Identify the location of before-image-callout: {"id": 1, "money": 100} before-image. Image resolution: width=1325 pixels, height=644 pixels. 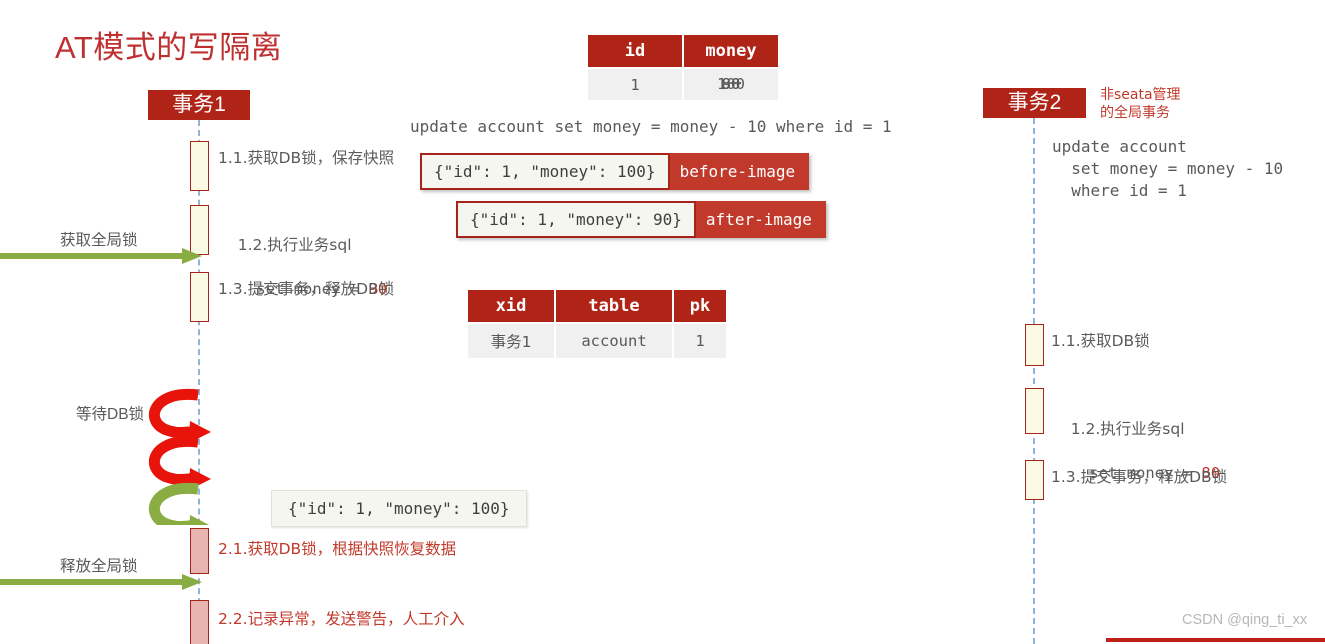
(615, 171).